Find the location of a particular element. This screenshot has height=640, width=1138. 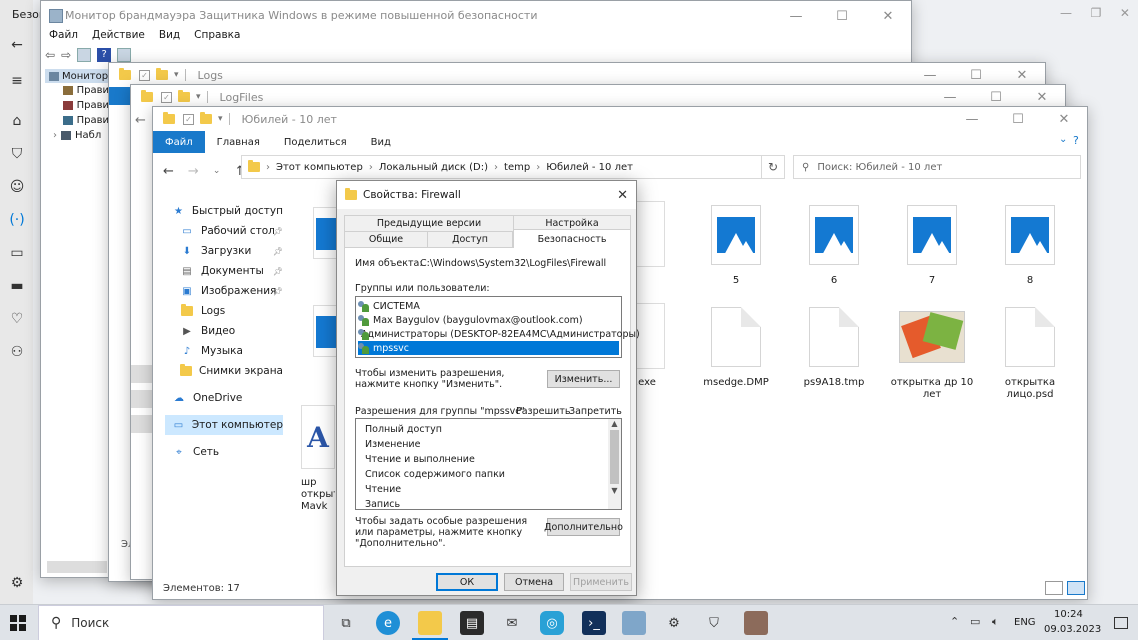

advanced-button: Дополнительно is located at coordinates (583, 527).